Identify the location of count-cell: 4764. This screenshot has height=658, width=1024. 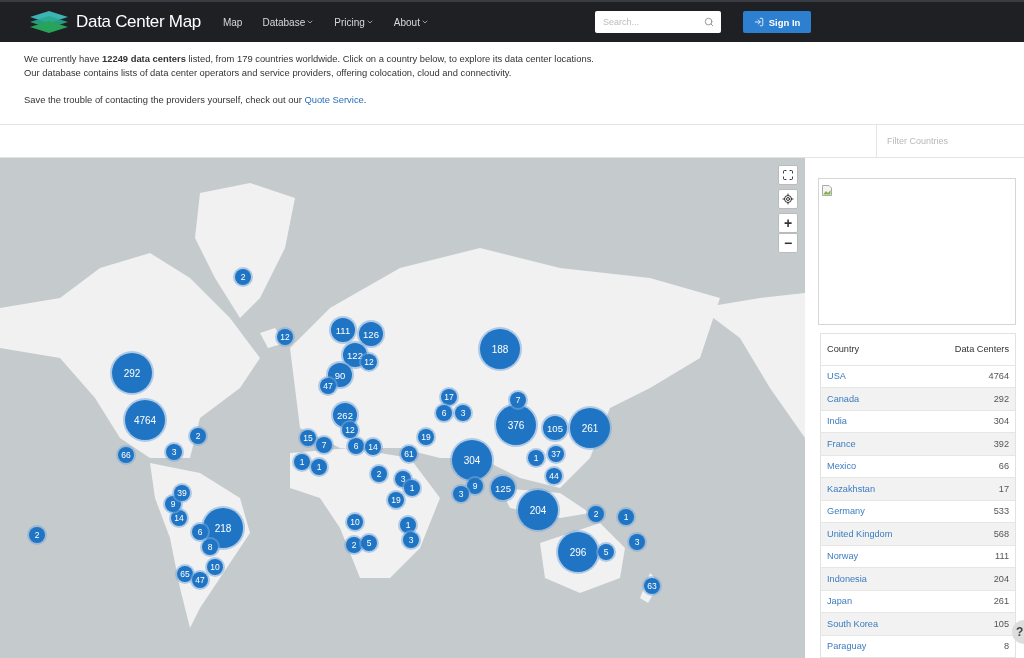
(998, 376).